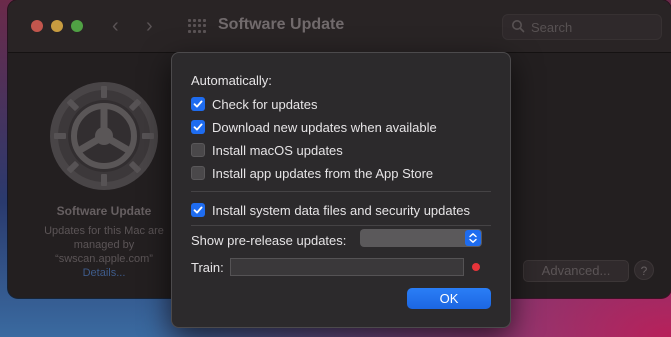 The image size is (671, 337). I want to click on minimize-window-button, so click(57, 26).